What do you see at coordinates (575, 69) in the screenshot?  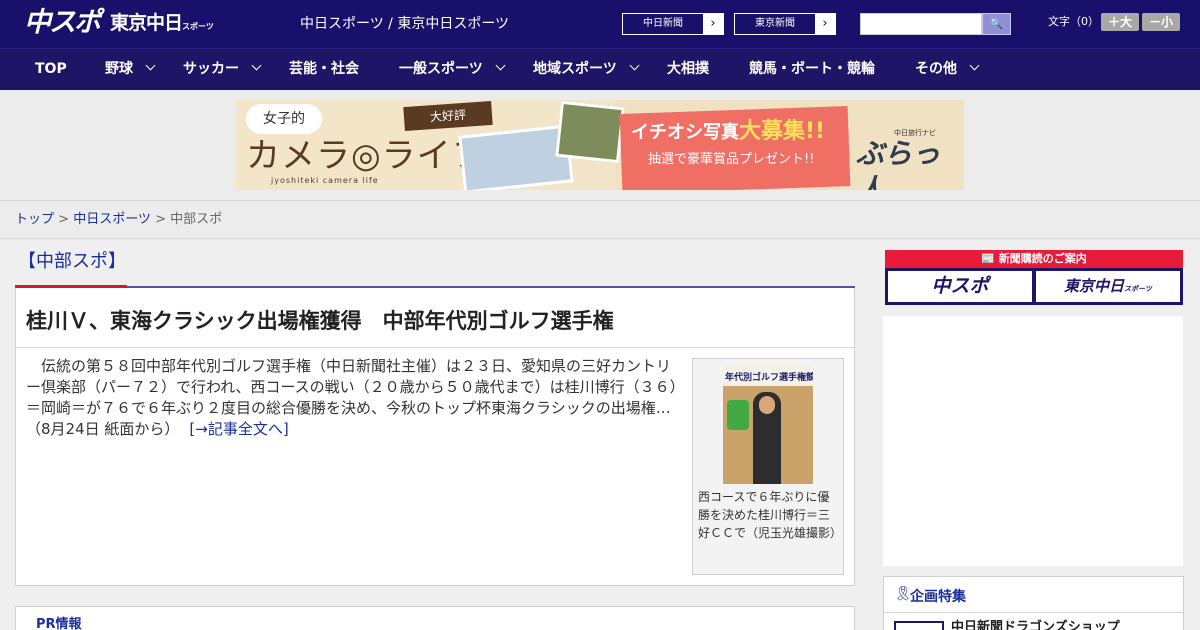 I see `nav-item-label: 地域スポーツ` at bounding box center [575, 69].